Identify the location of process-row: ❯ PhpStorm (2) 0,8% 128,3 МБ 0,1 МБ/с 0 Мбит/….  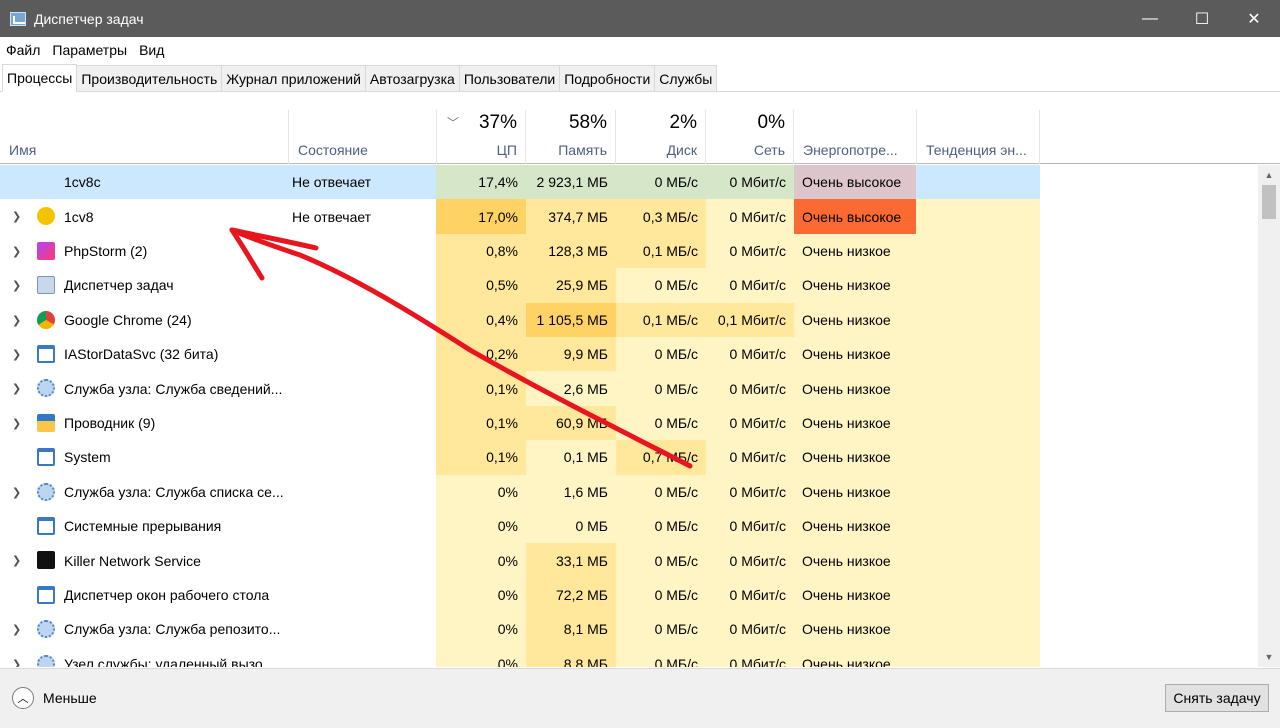
(520, 251).